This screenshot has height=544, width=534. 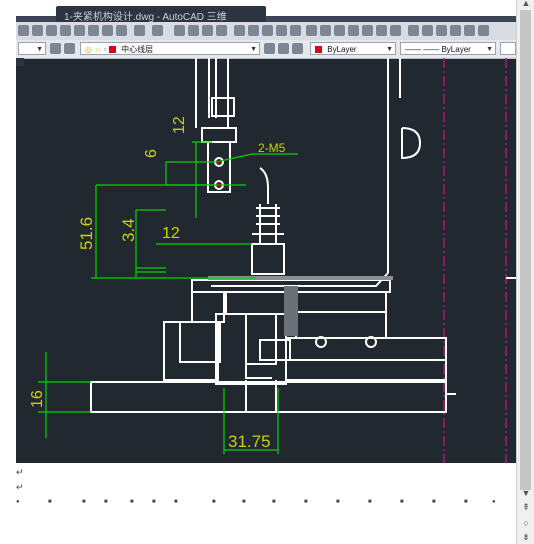 What do you see at coordinates (526, 507) in the screenshot?
I see `prev-page-icon: ⇞` at bounding box center [526, 507].